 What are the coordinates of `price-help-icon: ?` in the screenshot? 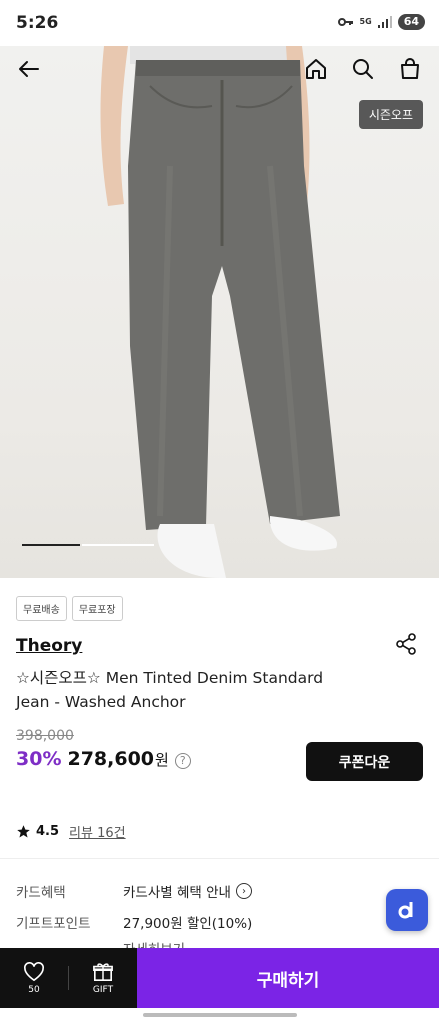 It's located at (182, 760).